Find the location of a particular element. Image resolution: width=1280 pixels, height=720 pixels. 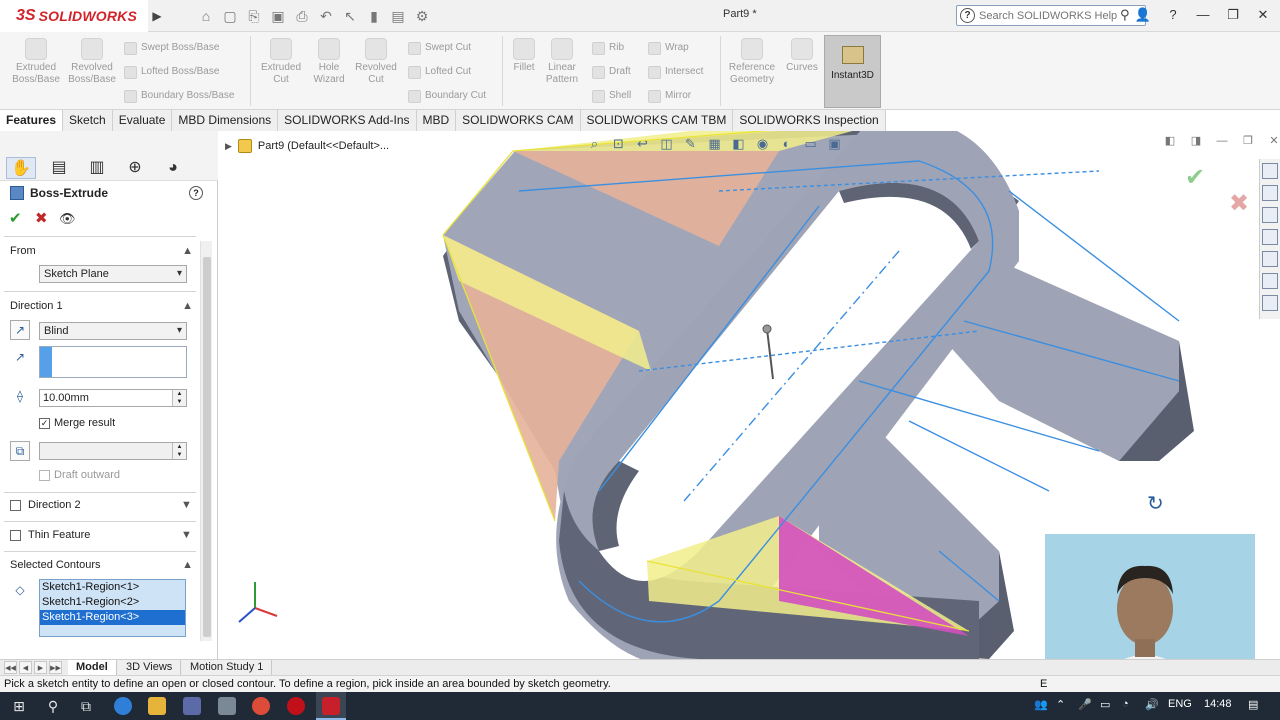

tab-evaluate: Evaluate is located at coordinates (142, 120).